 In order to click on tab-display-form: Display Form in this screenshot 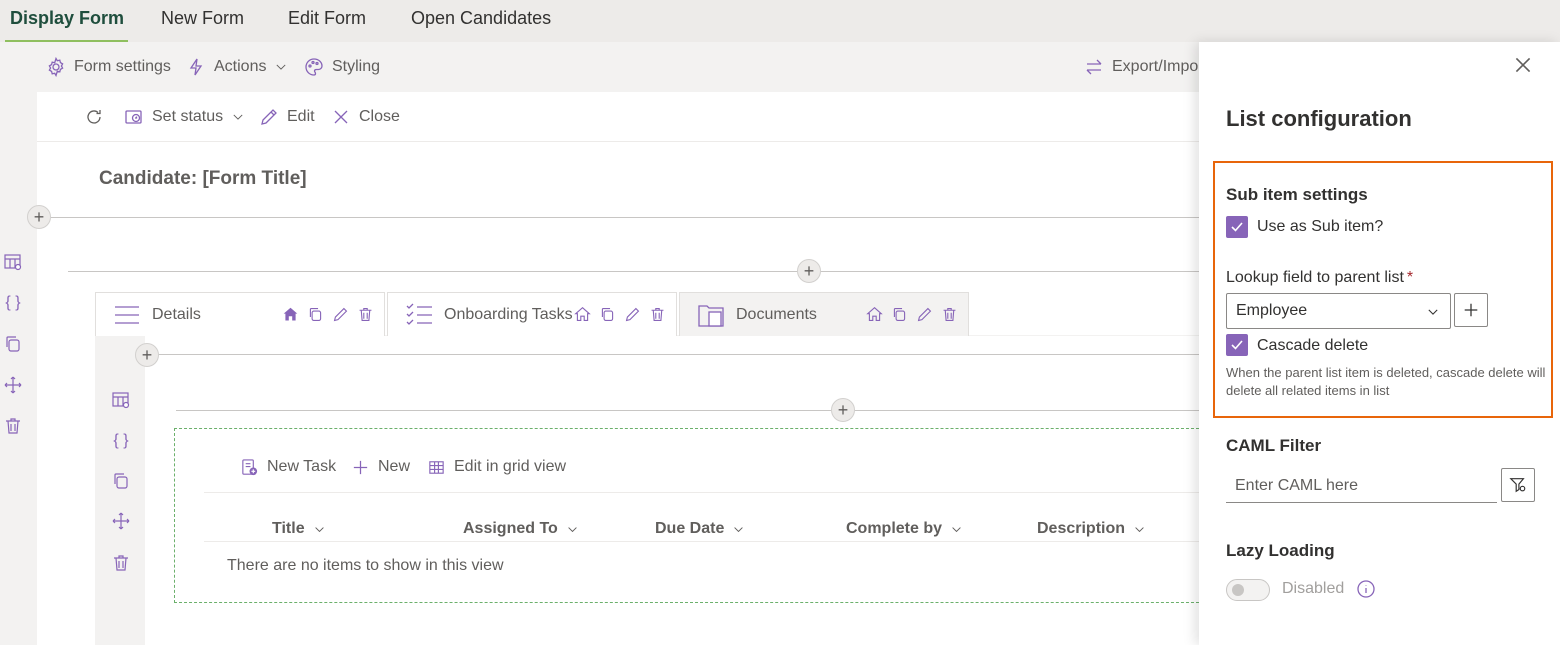, I will do `click(66, 21)`.